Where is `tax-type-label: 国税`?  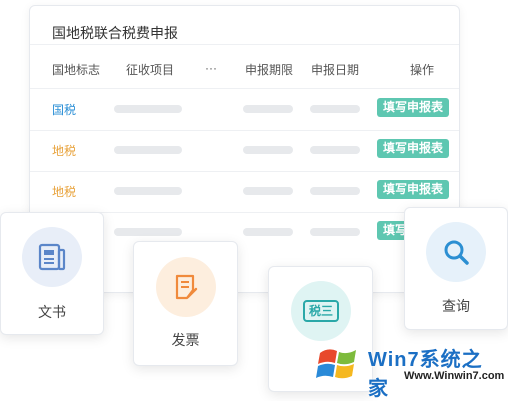
tax-type-label: 国税 is located at coordinates (64, 110).